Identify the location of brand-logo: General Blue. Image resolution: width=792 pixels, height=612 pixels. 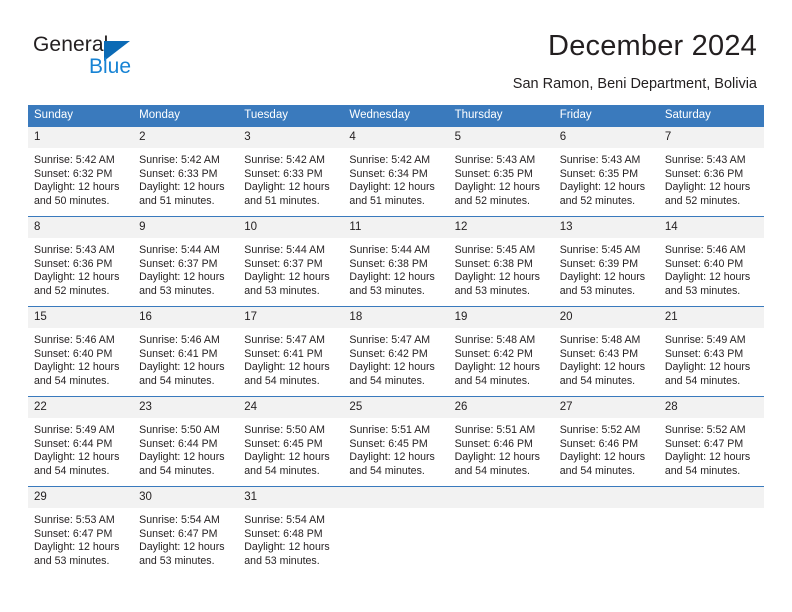
(123, 58).